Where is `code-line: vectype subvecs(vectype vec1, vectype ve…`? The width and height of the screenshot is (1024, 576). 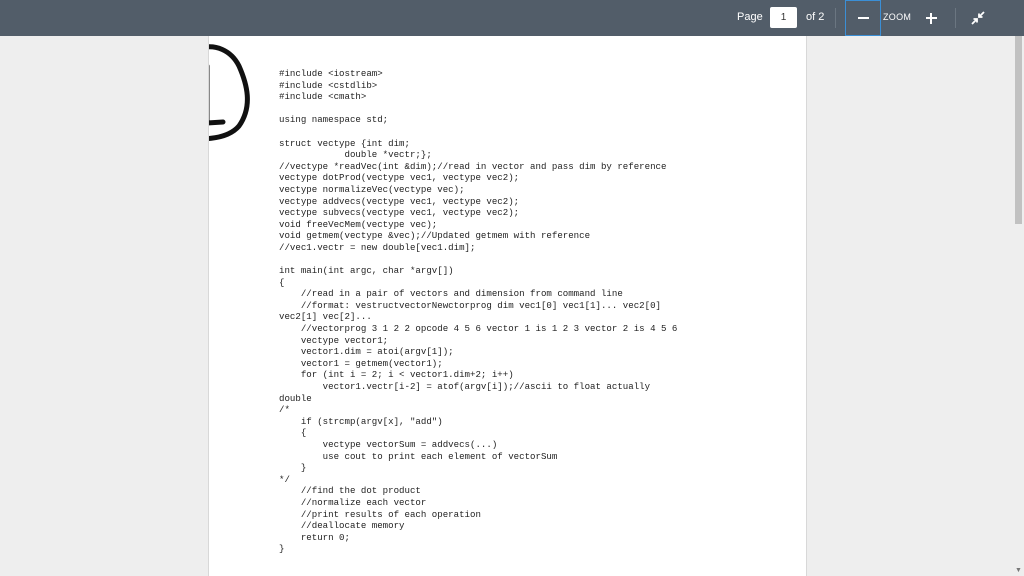 code-line: vectype subvecs(vectype vec1, vectype ve… is located at coordinates (399, 213).